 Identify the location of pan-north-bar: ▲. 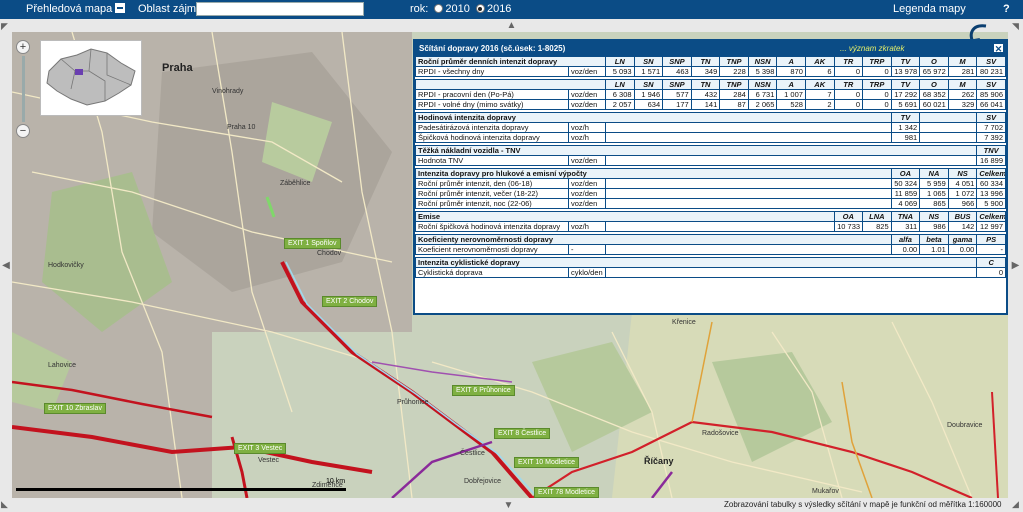
(511, 25).